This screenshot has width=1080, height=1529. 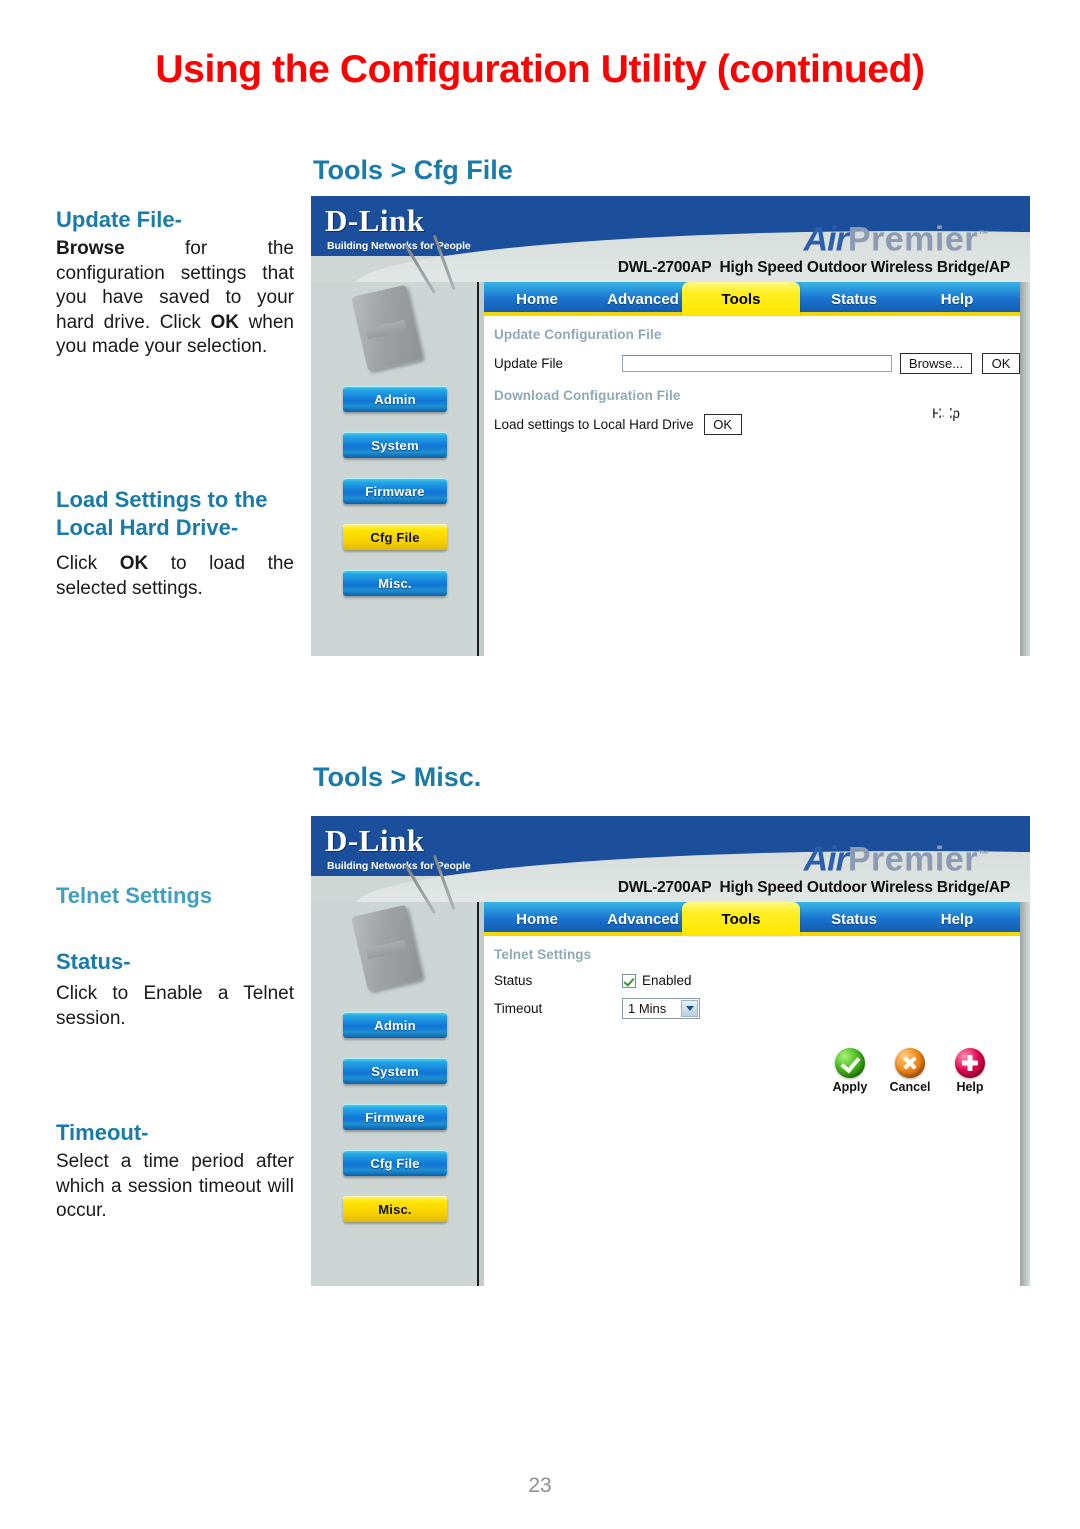 I want to click on update-file-ok-button: OK, so click(x=1001, y=363).